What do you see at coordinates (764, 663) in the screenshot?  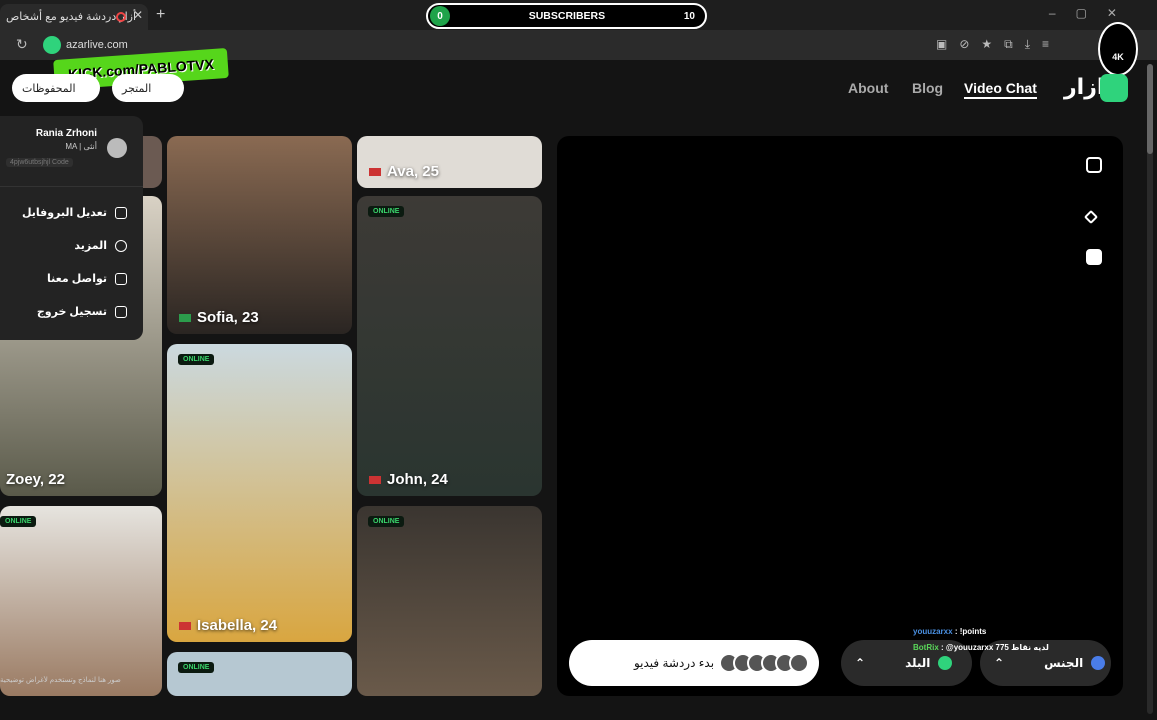 I see `avatar-stack` at bounding box center [764, 663].